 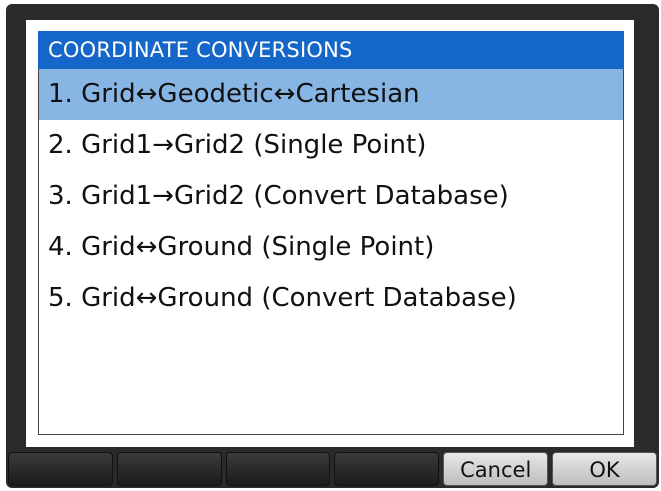 I want to click on list-item-grid1-grid2-single: 2. Grid1→Grid2 (Single Point), so click(x=331, y=145).